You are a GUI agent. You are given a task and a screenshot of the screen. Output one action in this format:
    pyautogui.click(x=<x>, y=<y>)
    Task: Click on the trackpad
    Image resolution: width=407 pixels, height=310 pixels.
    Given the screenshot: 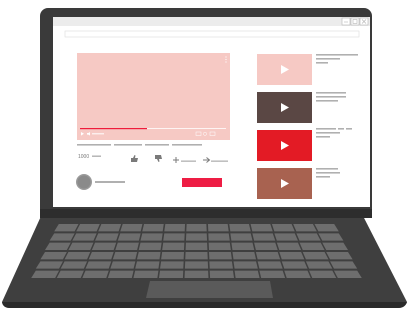 What is the action you would take?
    pyautogui.click(x=209, y=289)
    